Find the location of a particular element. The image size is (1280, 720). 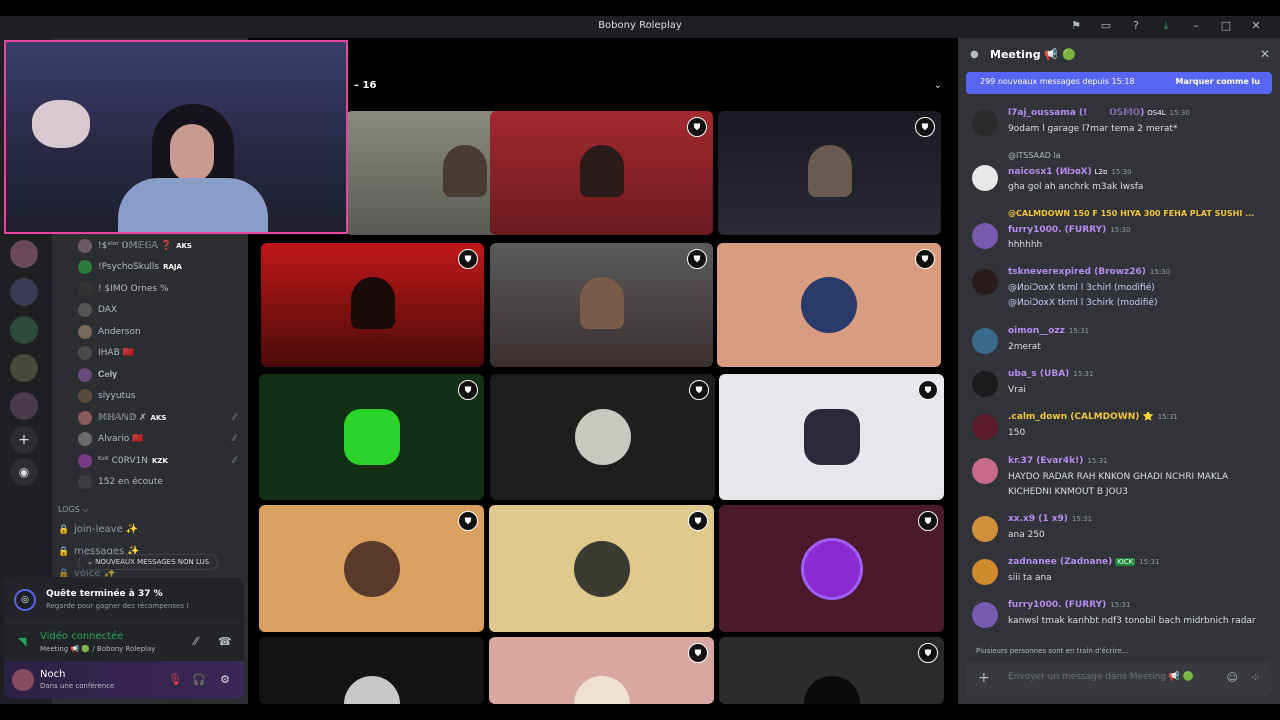

mark-as-read-button: Marquer comme lu is located at coordinates (1218, 81).